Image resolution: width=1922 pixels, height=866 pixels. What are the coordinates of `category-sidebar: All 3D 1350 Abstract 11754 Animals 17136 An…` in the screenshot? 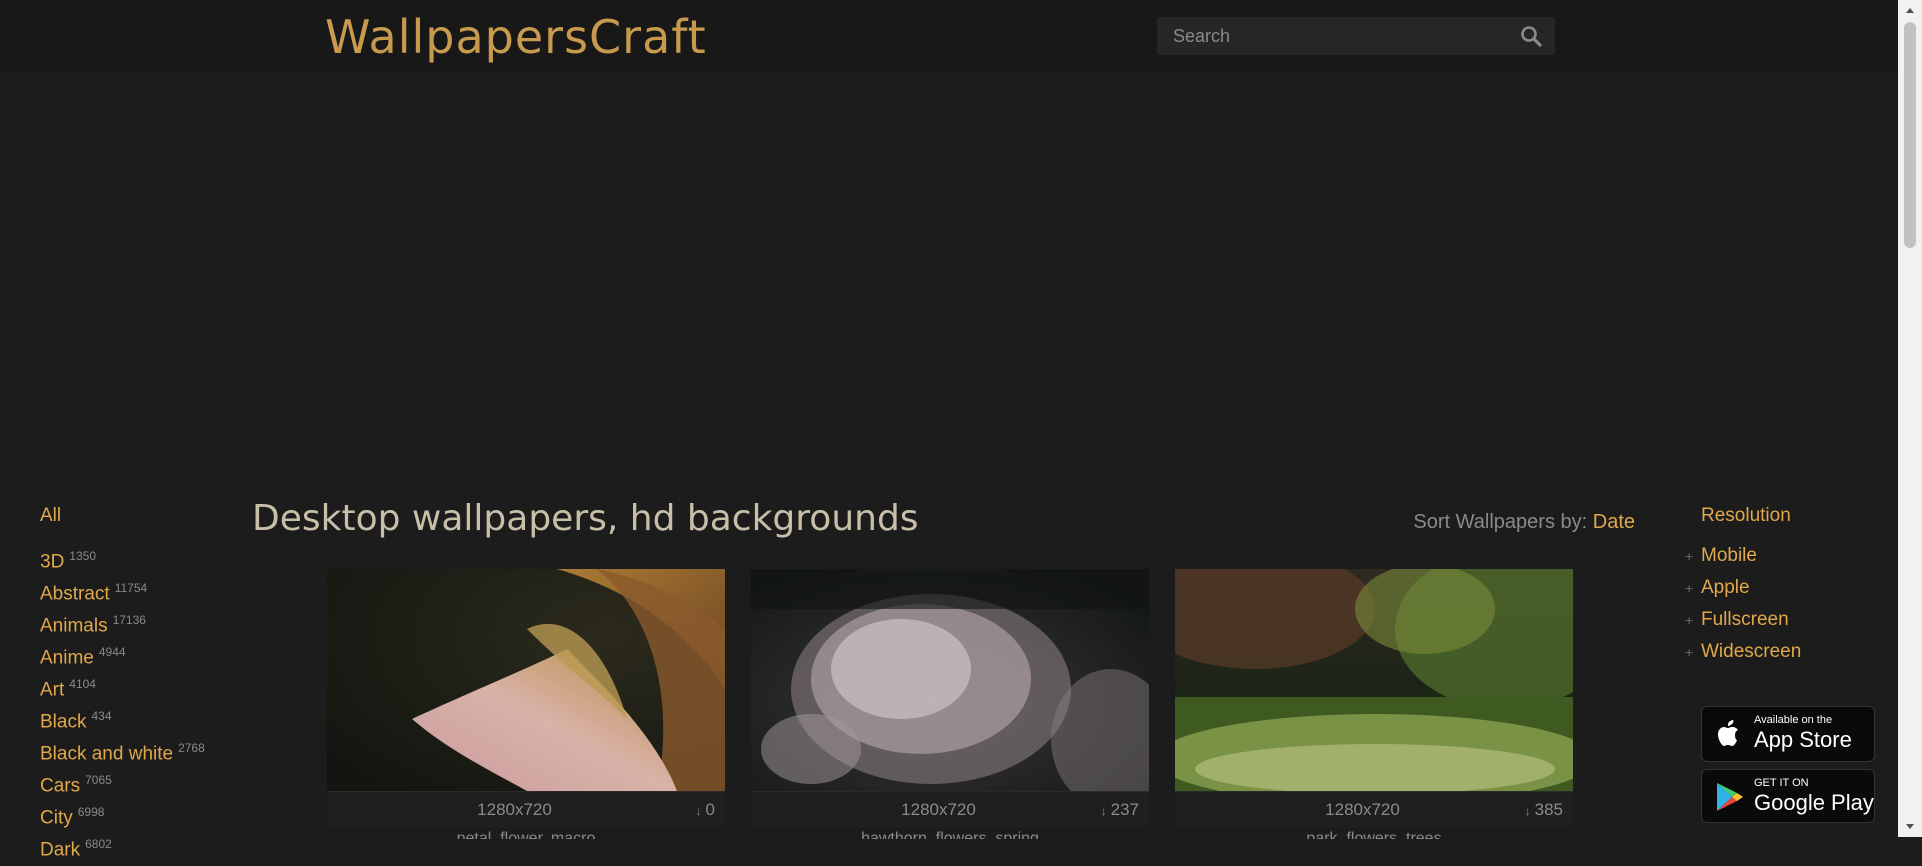 It's located at (140, 680).